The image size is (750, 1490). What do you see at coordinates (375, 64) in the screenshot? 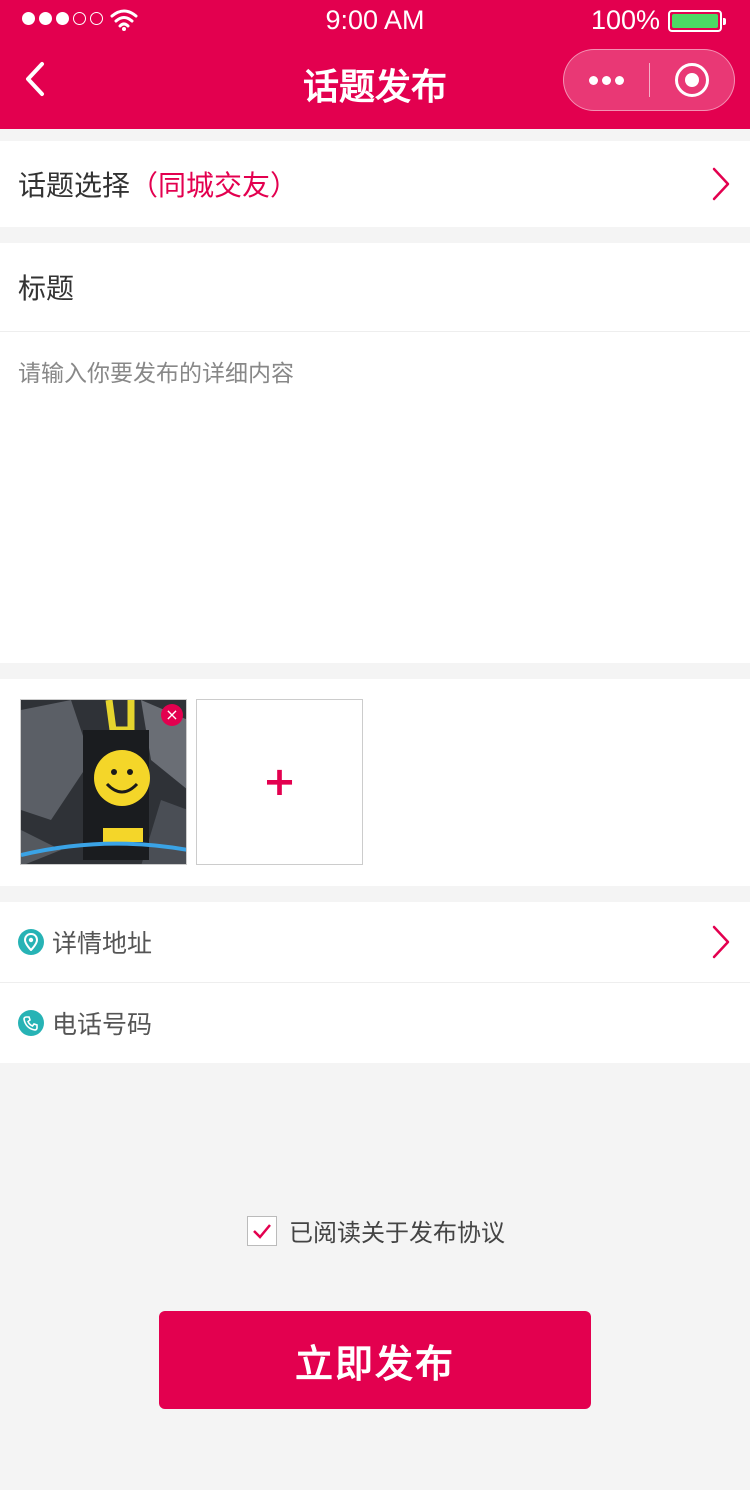
I see `header: 9:00 AM 100% 话题发布` at bounding box center [375, 64].